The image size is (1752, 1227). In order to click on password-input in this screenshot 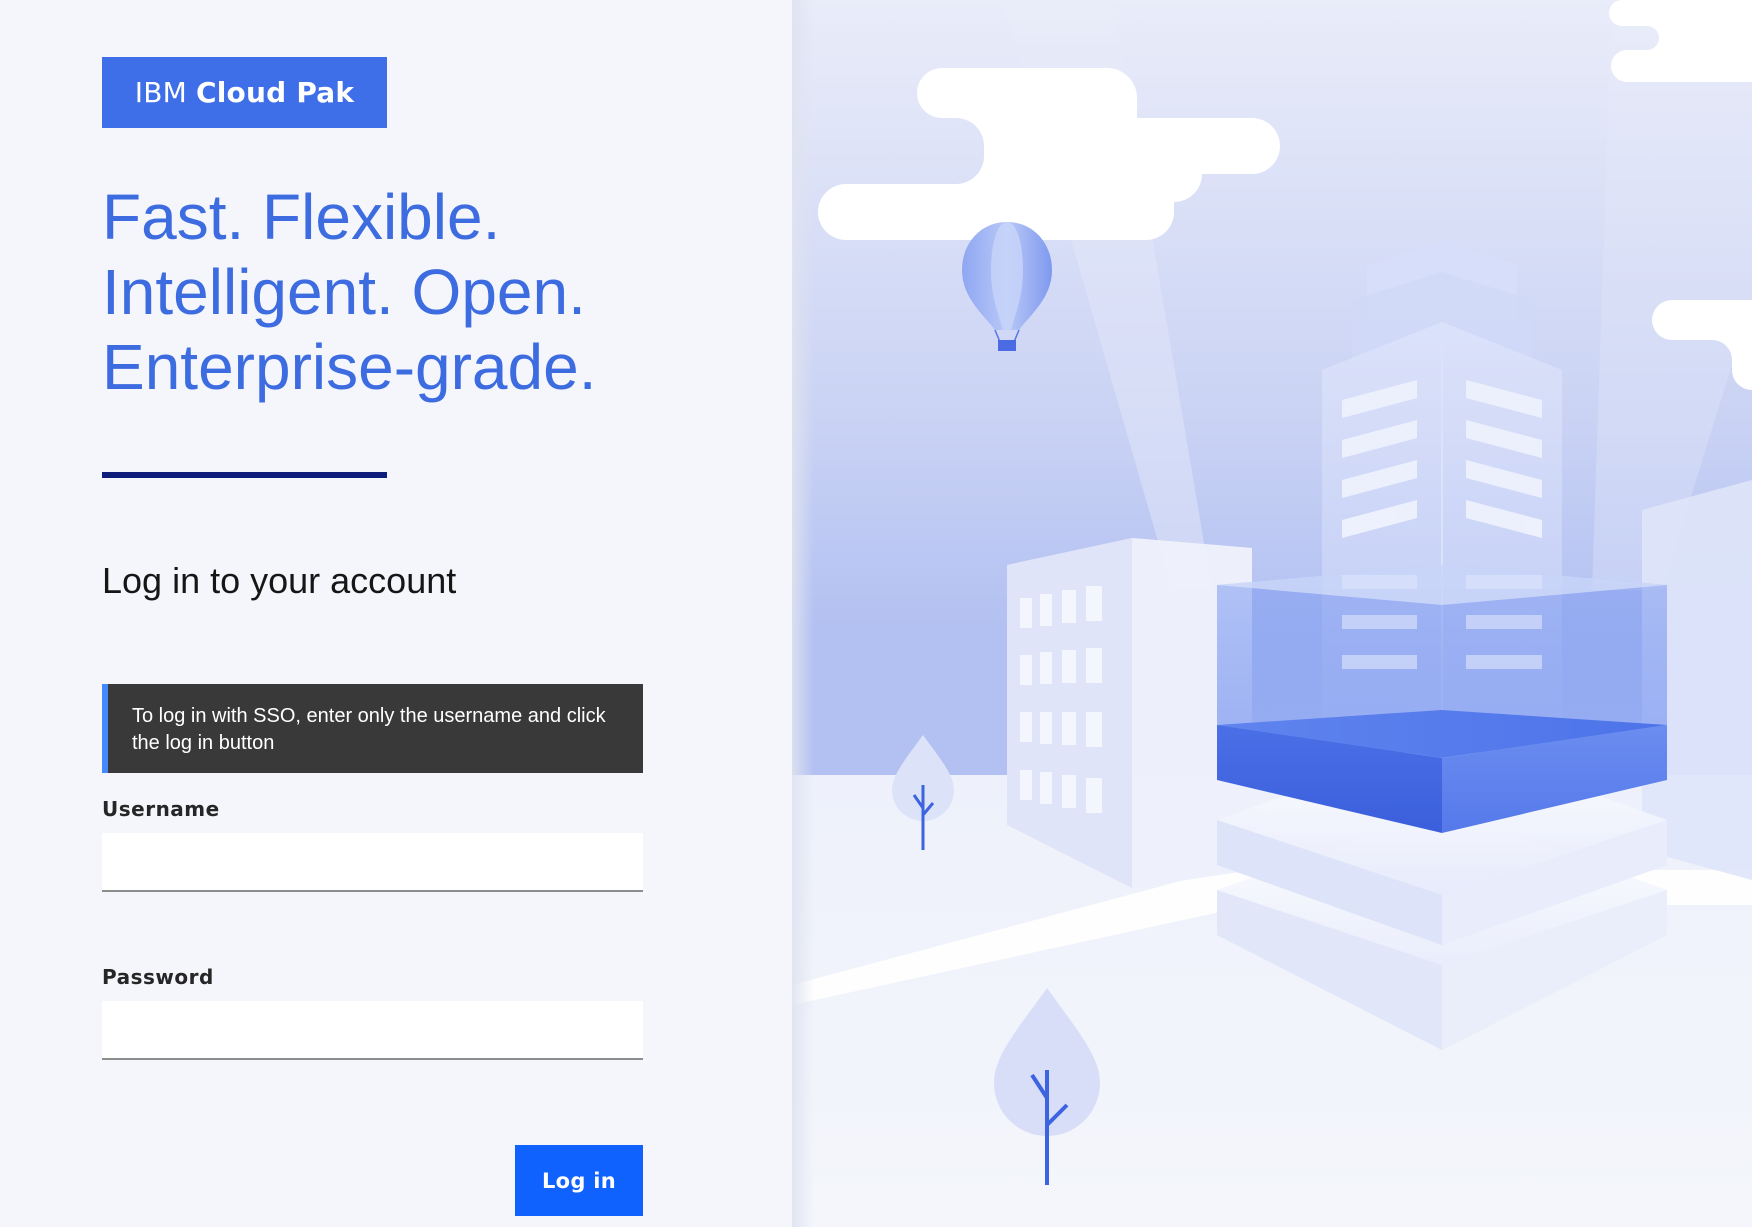, I will do `click(372, 1030)`.